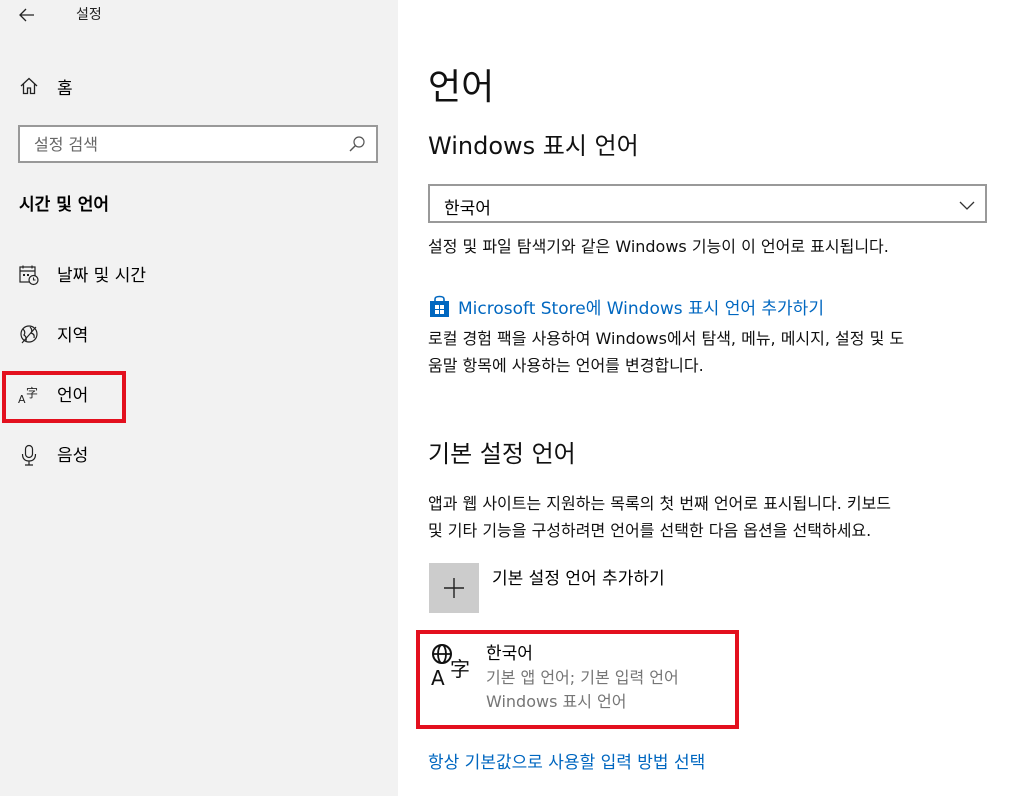 This screenshot has width=1036, height=796. I want to click on preferred-description-line: 앱과 웹 사이트는 지원하는 목록의 첫 번째 언어로 표시됩니다. 키보드, so click(660, 503).